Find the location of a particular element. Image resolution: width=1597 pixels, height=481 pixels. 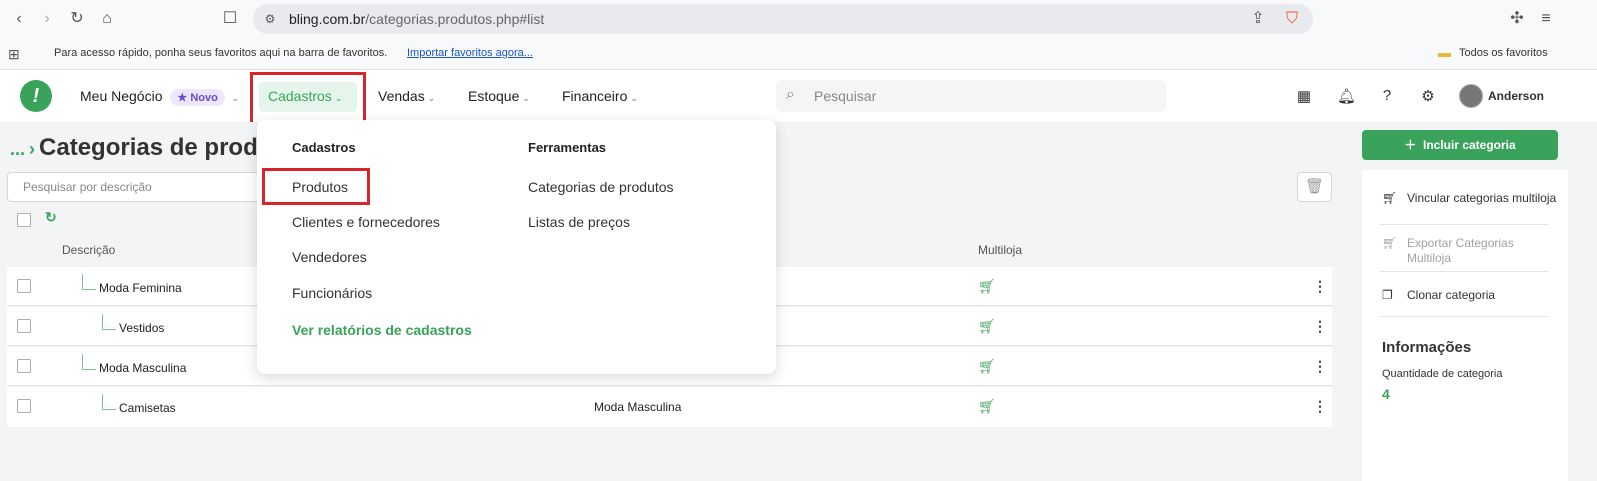

help-icon: ? is located at coordinates (1387, 95).